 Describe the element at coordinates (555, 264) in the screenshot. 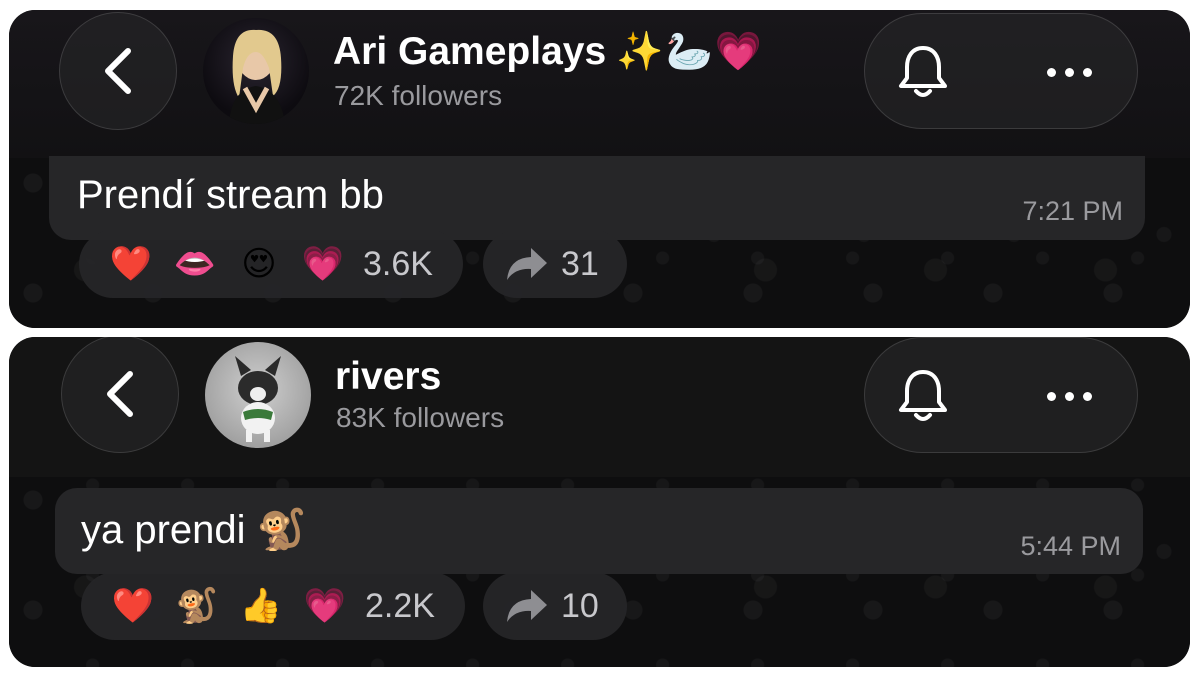

I see `share-button: 31` at that location.